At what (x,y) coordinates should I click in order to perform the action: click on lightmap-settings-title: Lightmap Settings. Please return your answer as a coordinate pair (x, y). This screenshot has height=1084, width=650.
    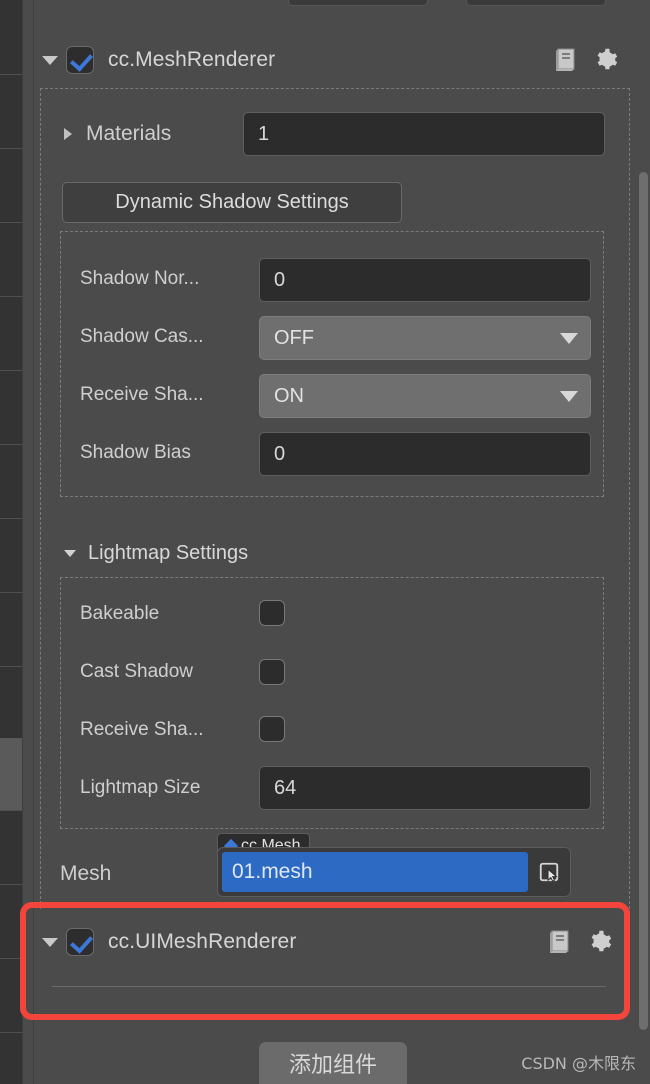
    Looking at the image, I should click on (168, 553).